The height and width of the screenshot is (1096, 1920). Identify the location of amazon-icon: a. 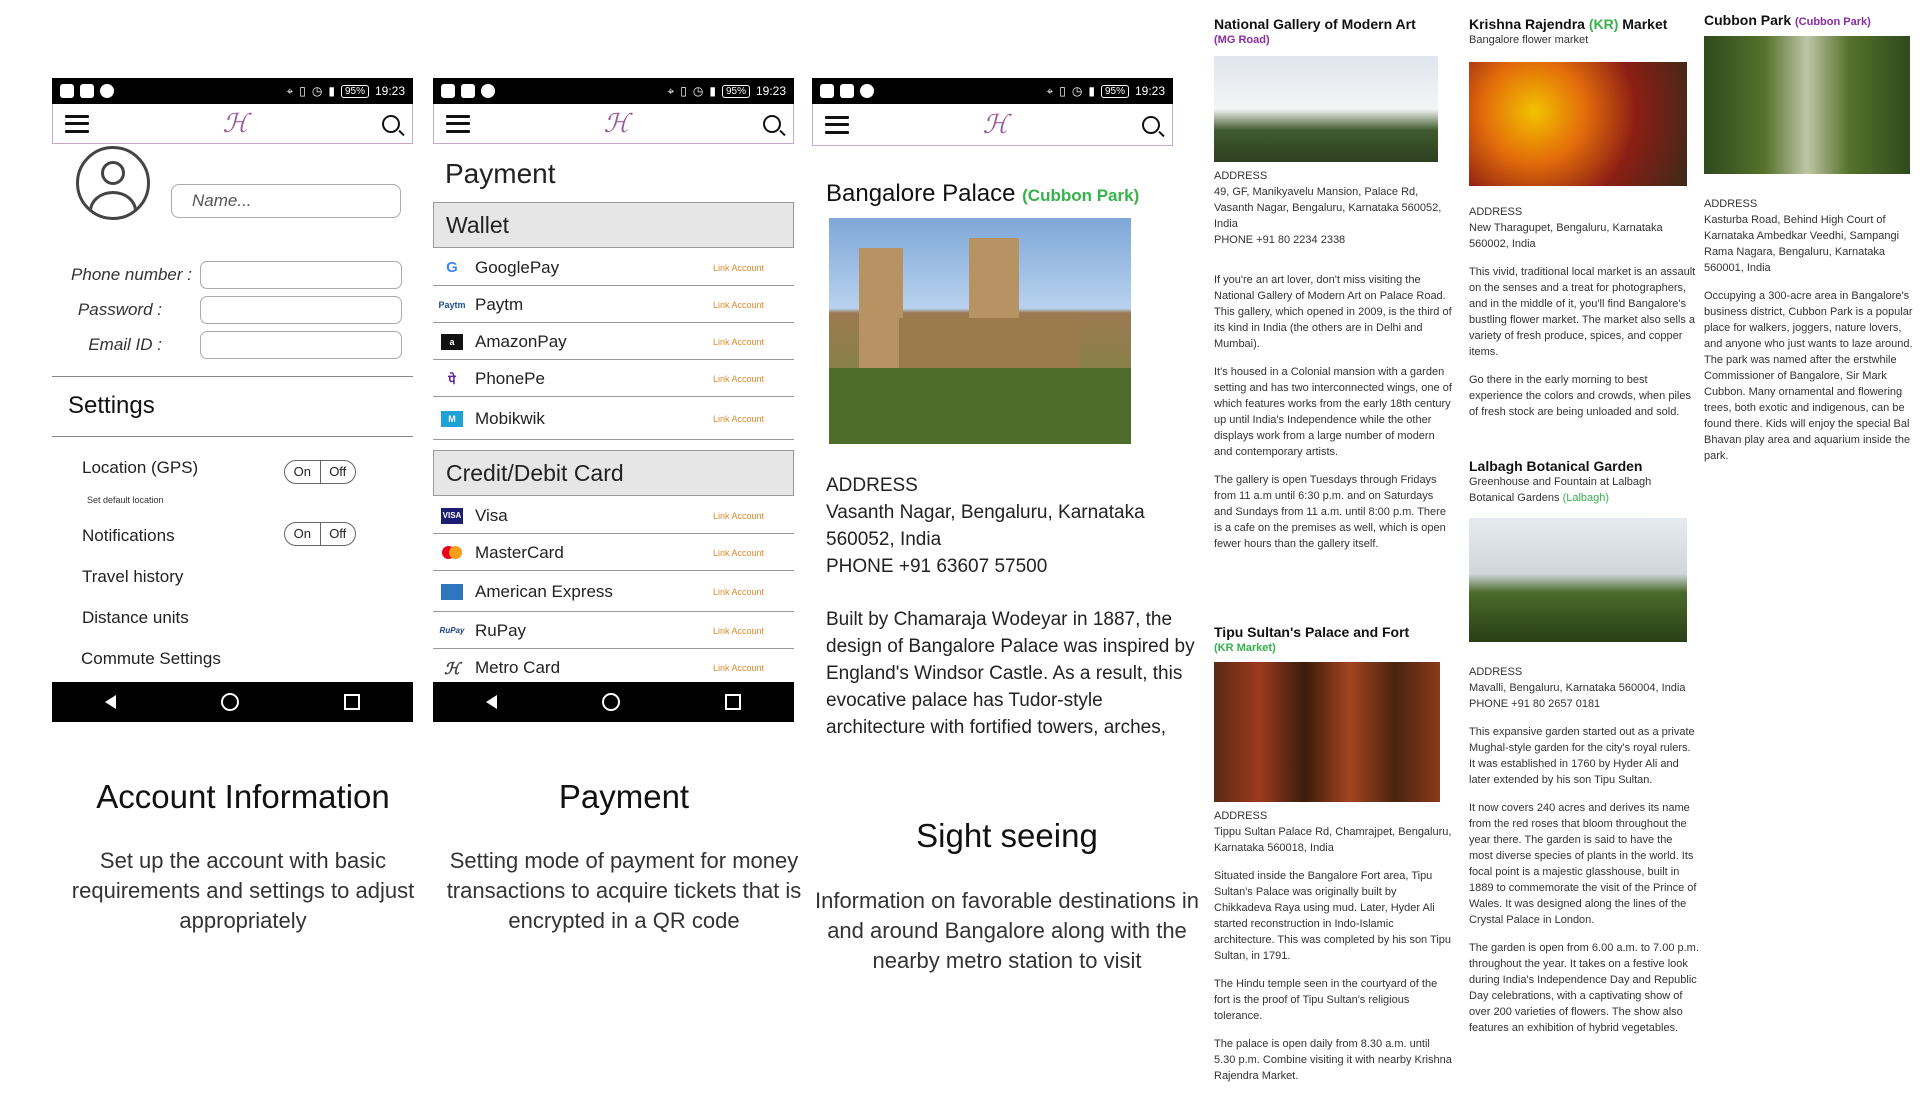
(452, 341).